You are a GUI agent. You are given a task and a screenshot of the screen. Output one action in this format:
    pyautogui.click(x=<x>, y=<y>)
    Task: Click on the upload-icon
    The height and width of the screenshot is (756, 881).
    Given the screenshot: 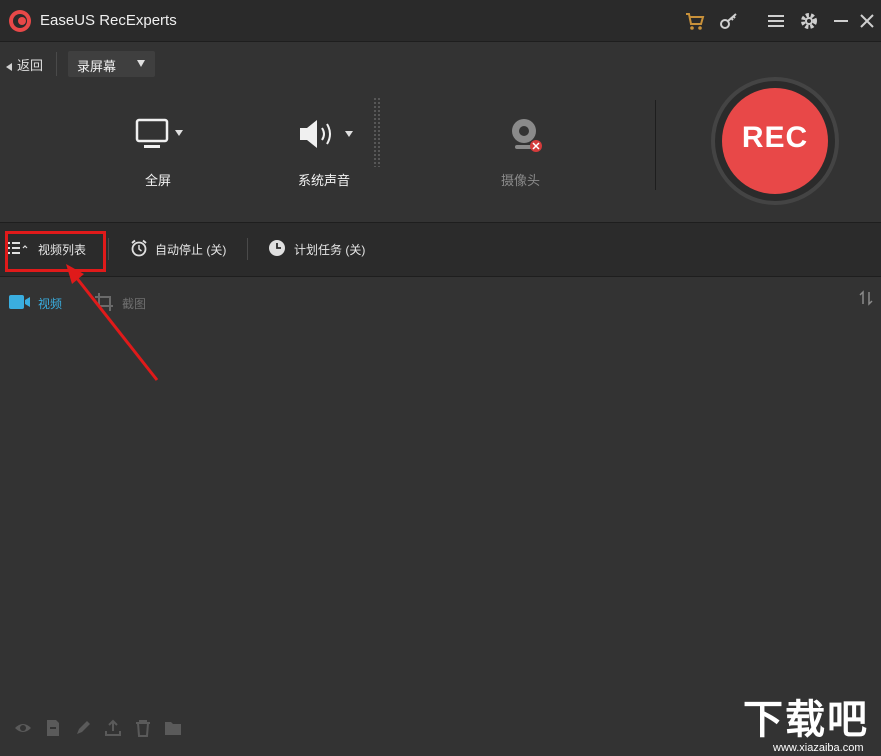 What is the action you would take?
    pyautogui.click(x=113, y=728)
    